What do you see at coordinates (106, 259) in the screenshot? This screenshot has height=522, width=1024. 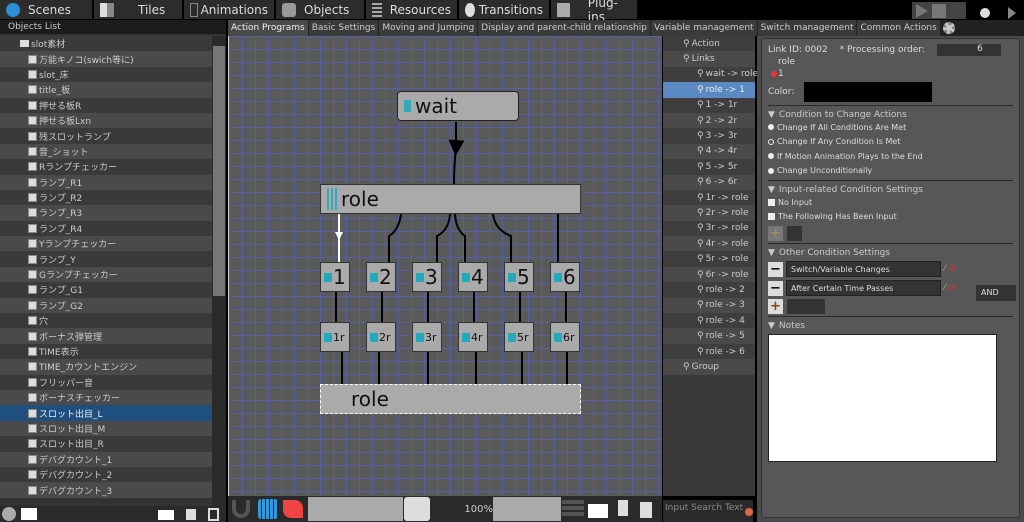 I see `object-list-item: ランプ_Y` at bounding box center [106, 259].